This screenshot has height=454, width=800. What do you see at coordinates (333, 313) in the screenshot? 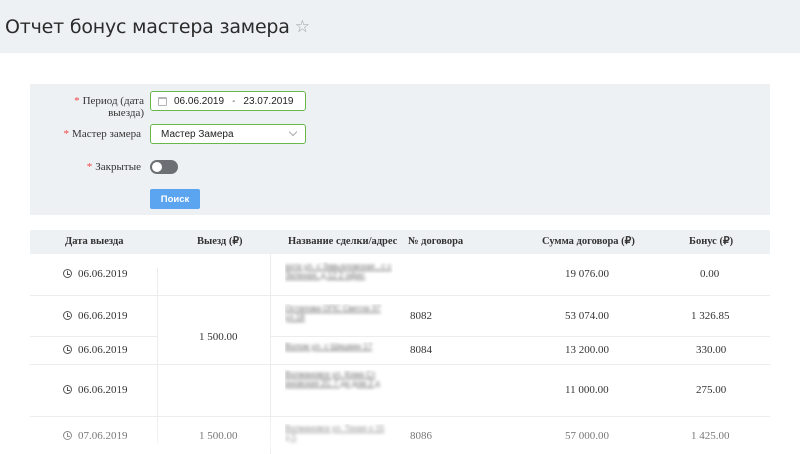
I see `row-name: Остапова ОПС Светла 37 ул.18` at bounding box center [333, 313].